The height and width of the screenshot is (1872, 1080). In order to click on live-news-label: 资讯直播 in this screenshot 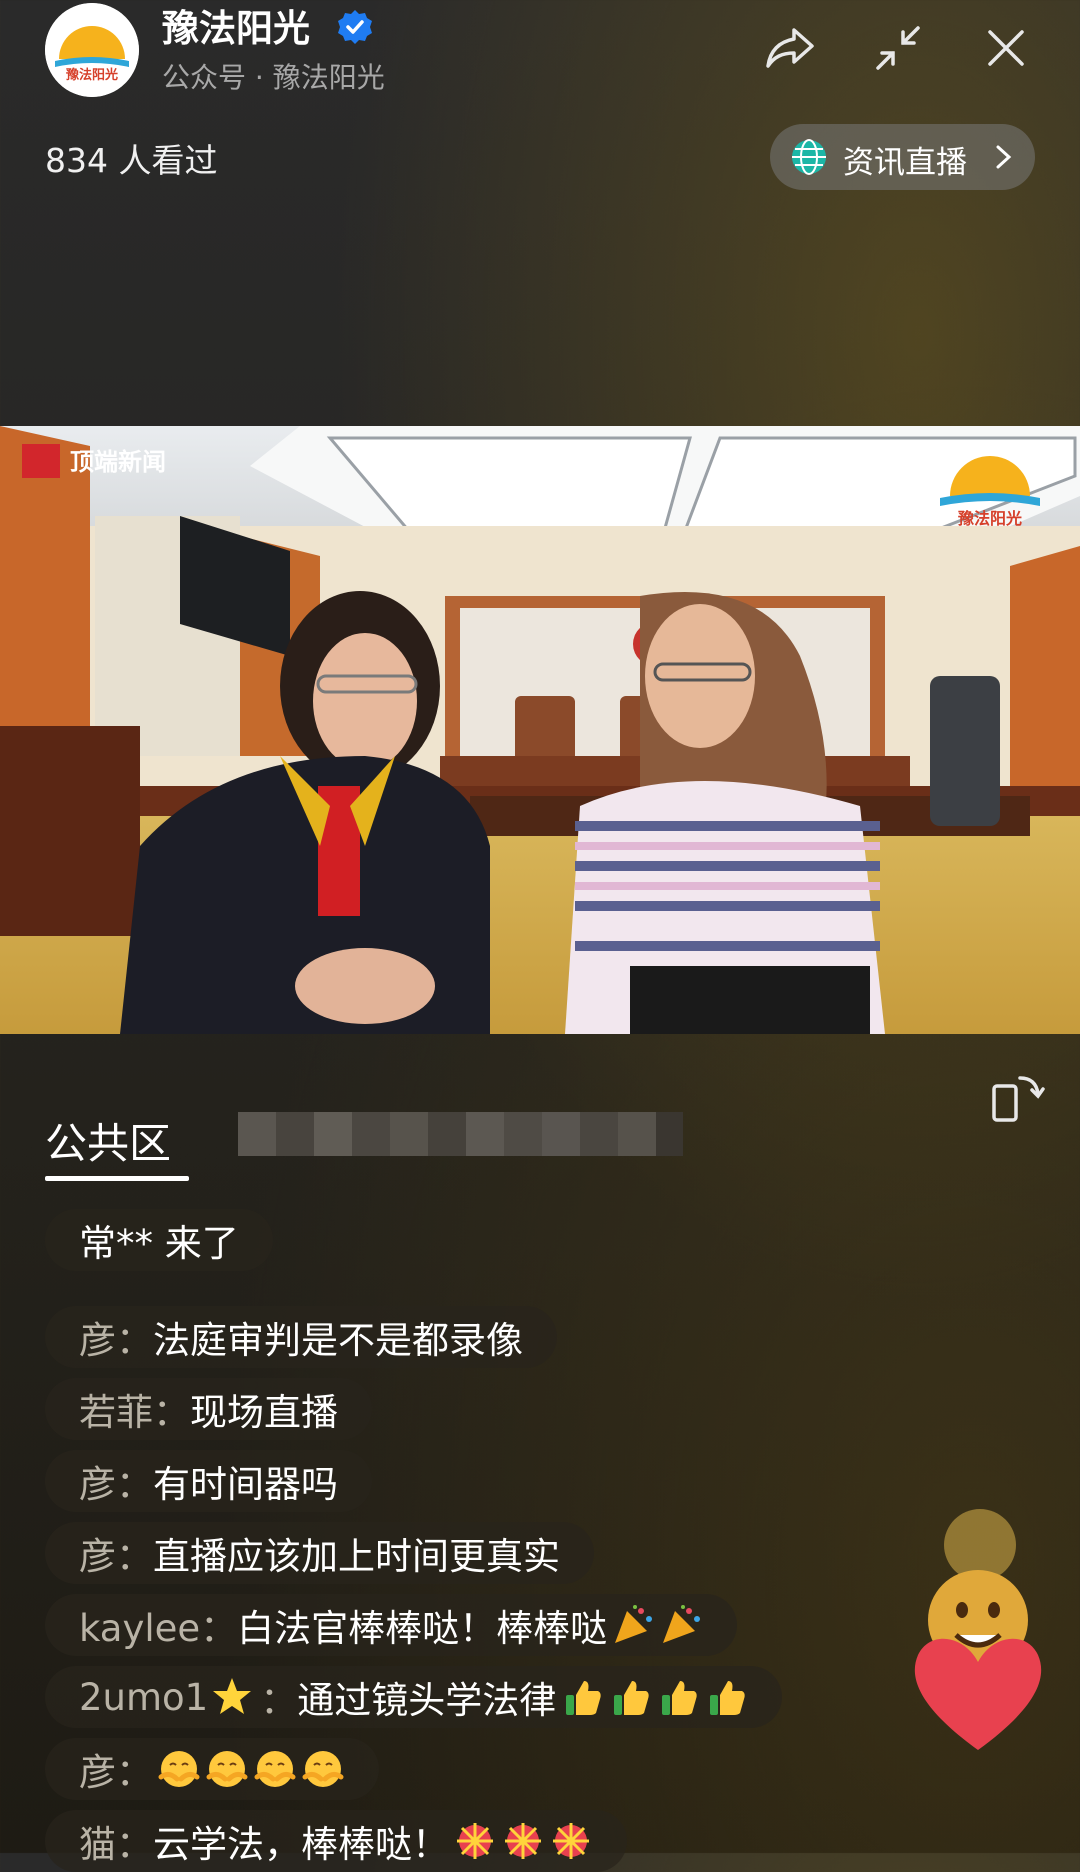, I will do `click(905, 159)`.